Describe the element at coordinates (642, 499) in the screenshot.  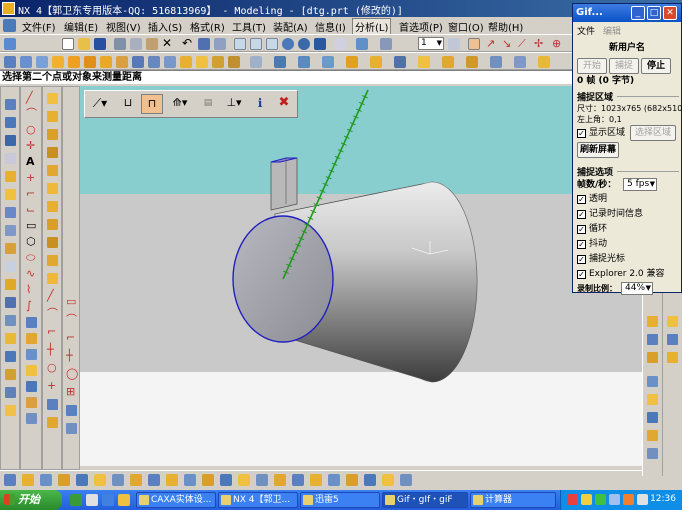
I see `tray-display-icon` at that location.